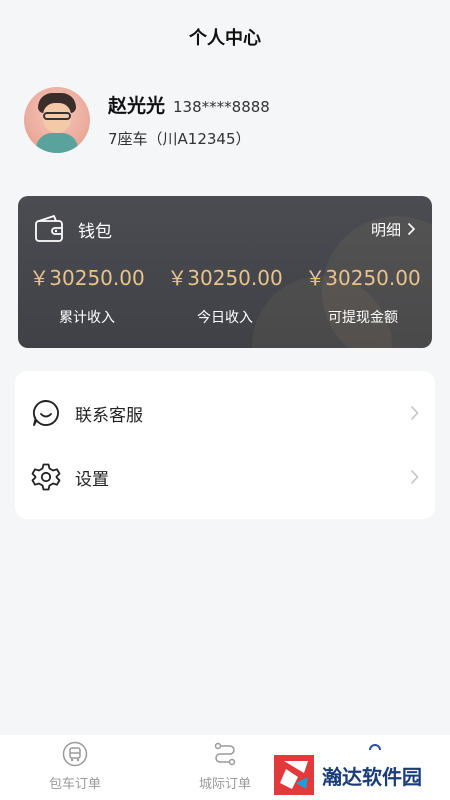 This screenshot has width=450, height=800. Describe the element at coordinates (224, 784) in the screenshot. I see `tab-label: 城际订单` at that location.